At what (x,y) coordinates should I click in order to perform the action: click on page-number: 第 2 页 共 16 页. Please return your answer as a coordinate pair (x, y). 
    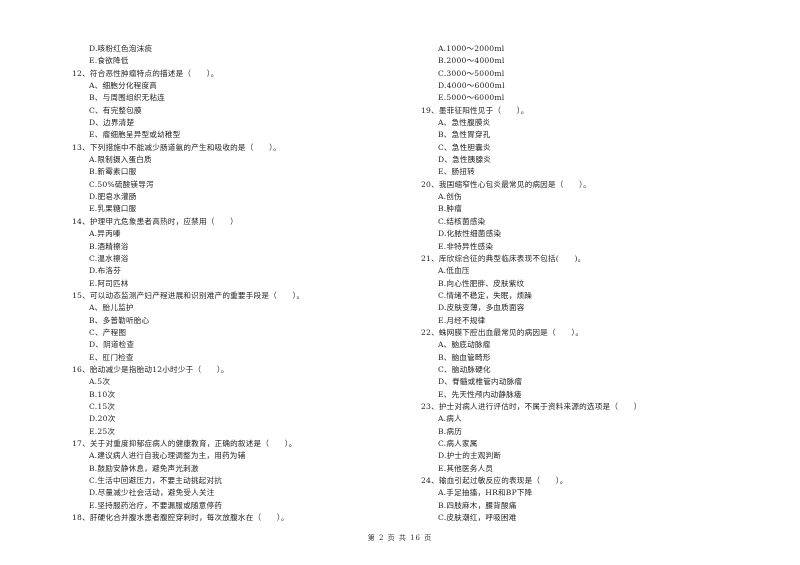
    Looking at the image, I should click on (400, 538).